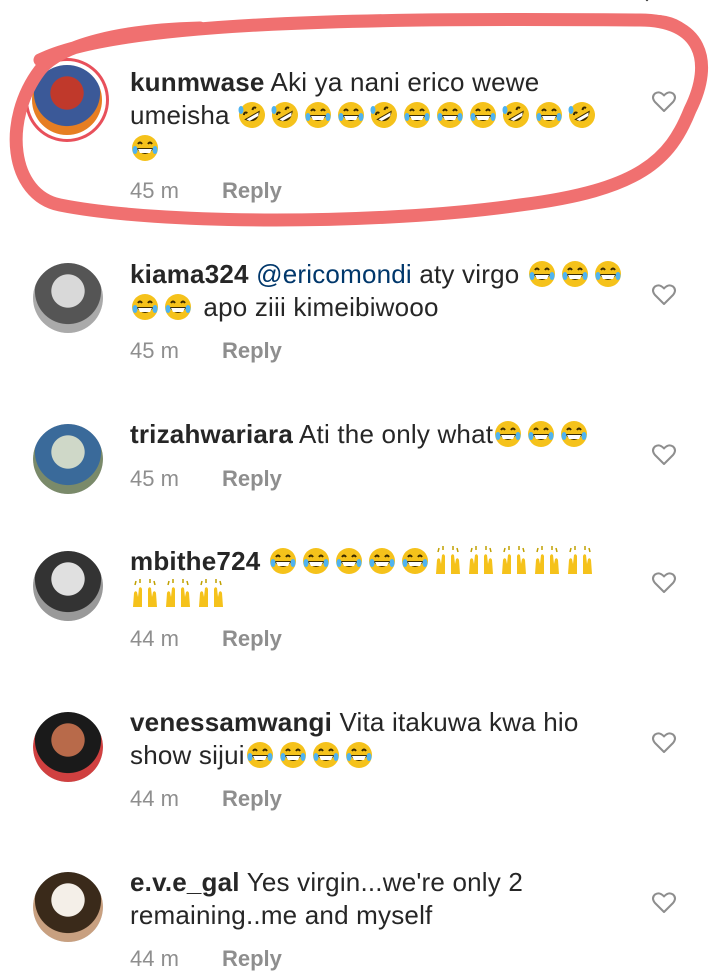  I want to click on comment-body: aty virgo, so click(469, 274).